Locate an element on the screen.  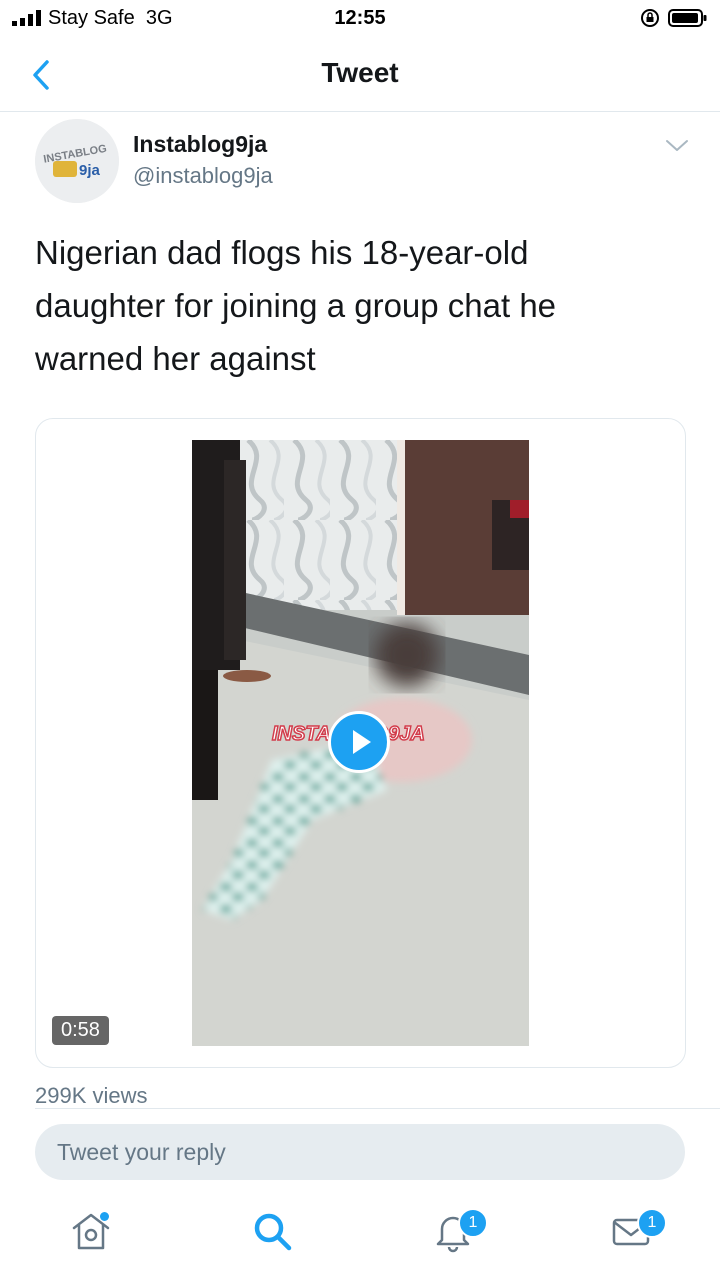
instablog-logo: INSTABLOG 9ja is located at coordinates (77, 161).